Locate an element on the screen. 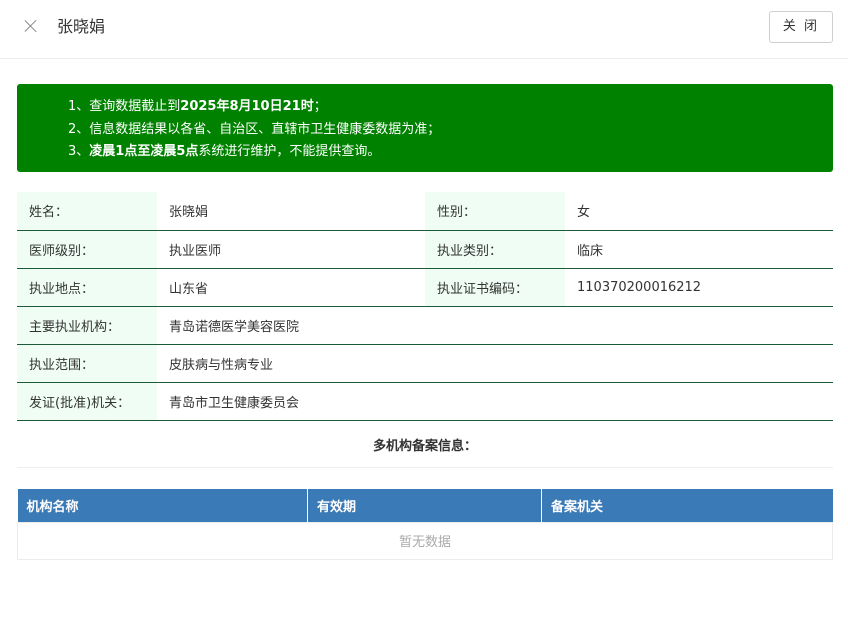  authority-label: 发证(批准)机关： is located at coordinates (87, 401).